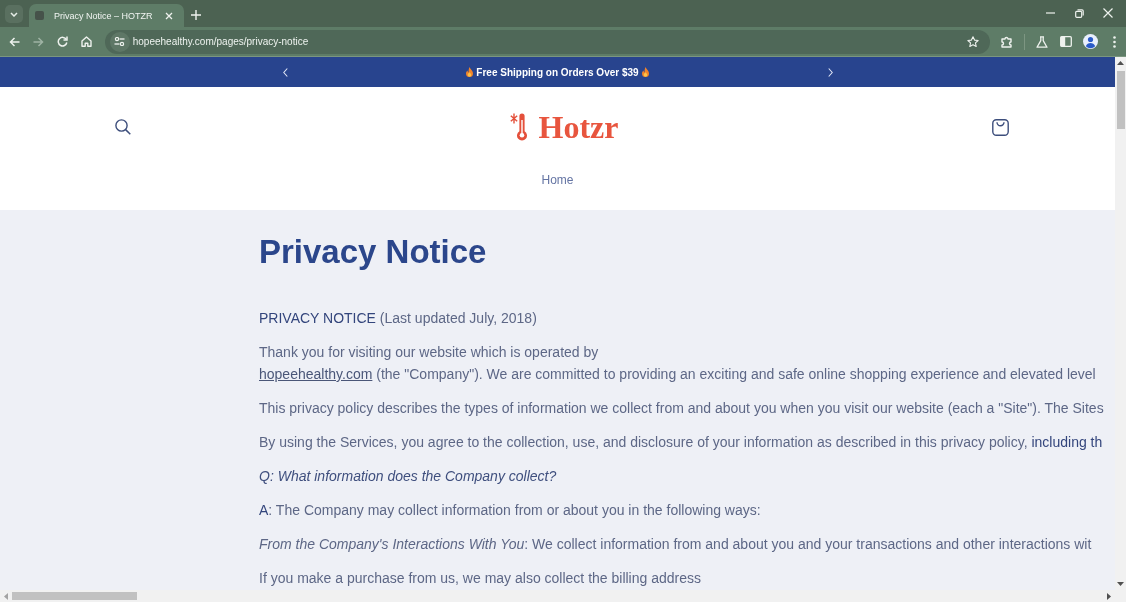  What do you see at coordinates (1120, 584) in the screenshot?
I see `arrow-down-icon` at bounding box center [1120, 584].